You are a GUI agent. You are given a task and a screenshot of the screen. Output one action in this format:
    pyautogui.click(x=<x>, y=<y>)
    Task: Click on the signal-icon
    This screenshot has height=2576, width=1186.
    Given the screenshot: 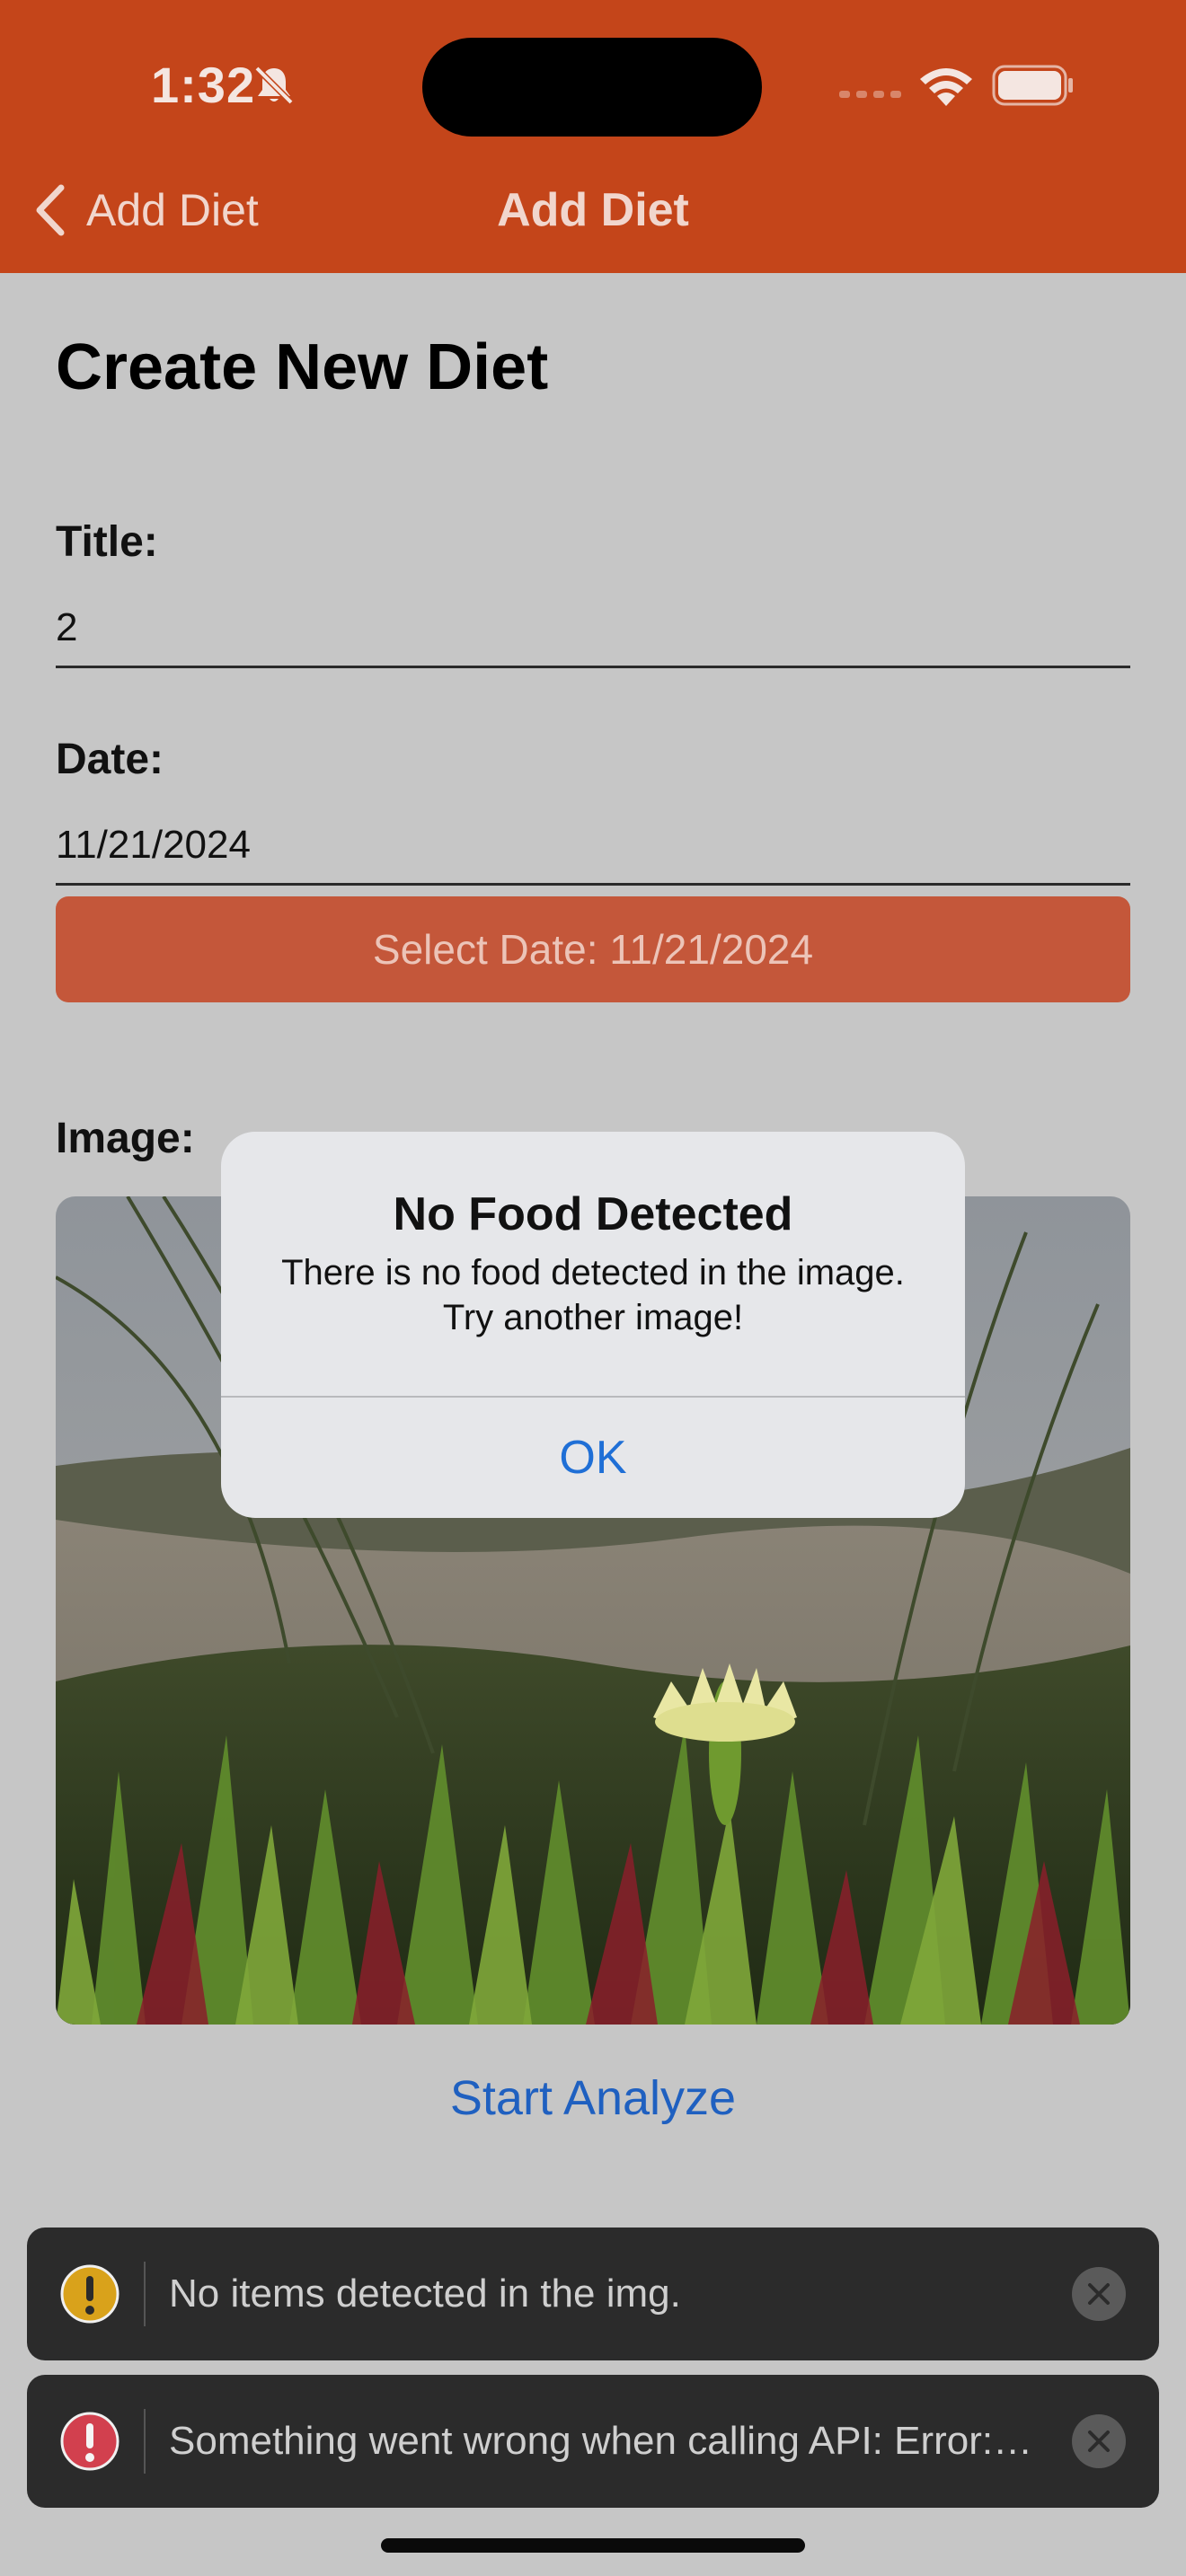 What is the action you would take?
    pyautogui.click(x=870, y=94)
    